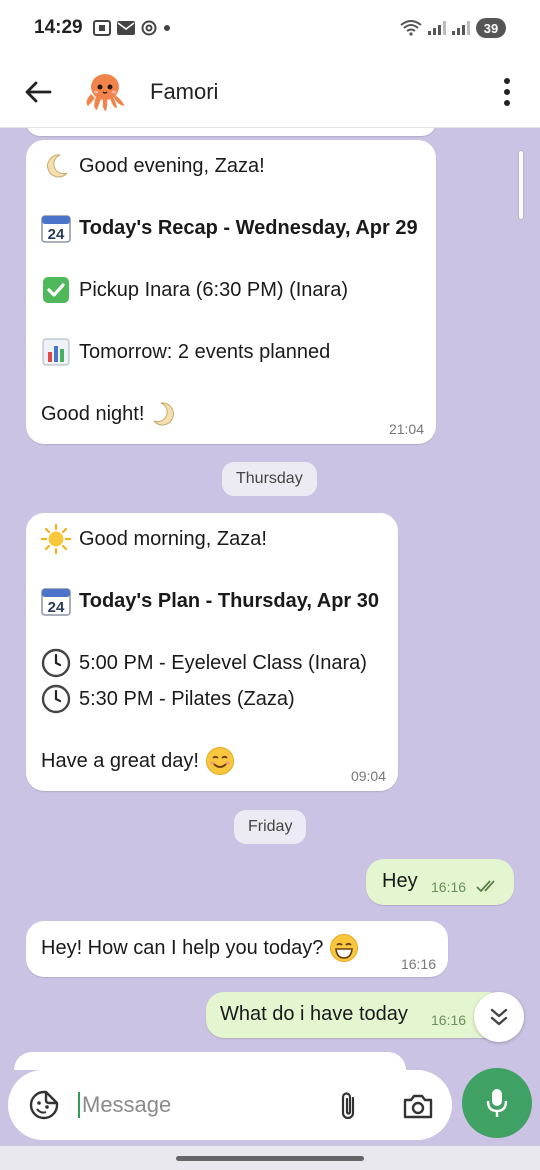 The height and width of the screenshot is (1170, 540). I want to click on message-composer, so click(270, 1107).